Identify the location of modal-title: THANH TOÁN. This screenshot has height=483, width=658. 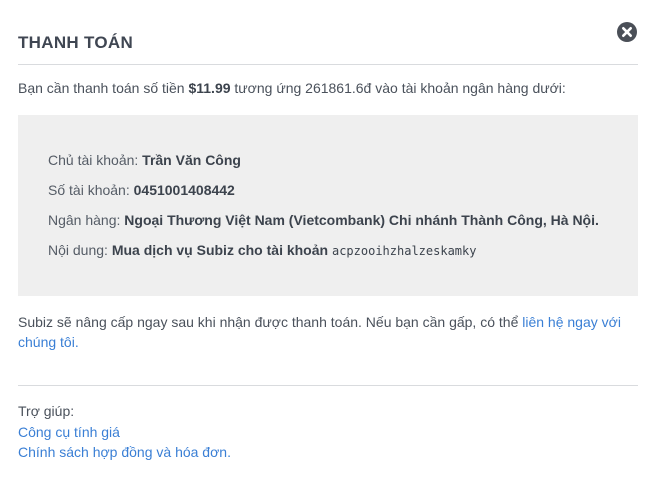
(76, 42).